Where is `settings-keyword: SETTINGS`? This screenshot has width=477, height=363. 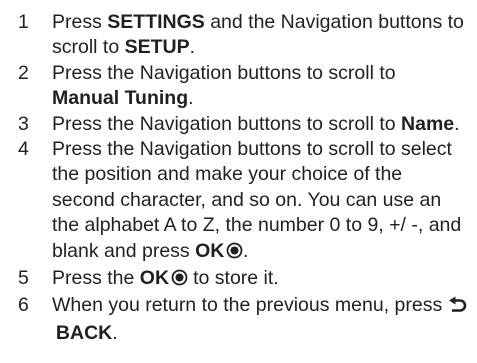 settings-keyword: SETTINGS is located at coordinates (156, 22).